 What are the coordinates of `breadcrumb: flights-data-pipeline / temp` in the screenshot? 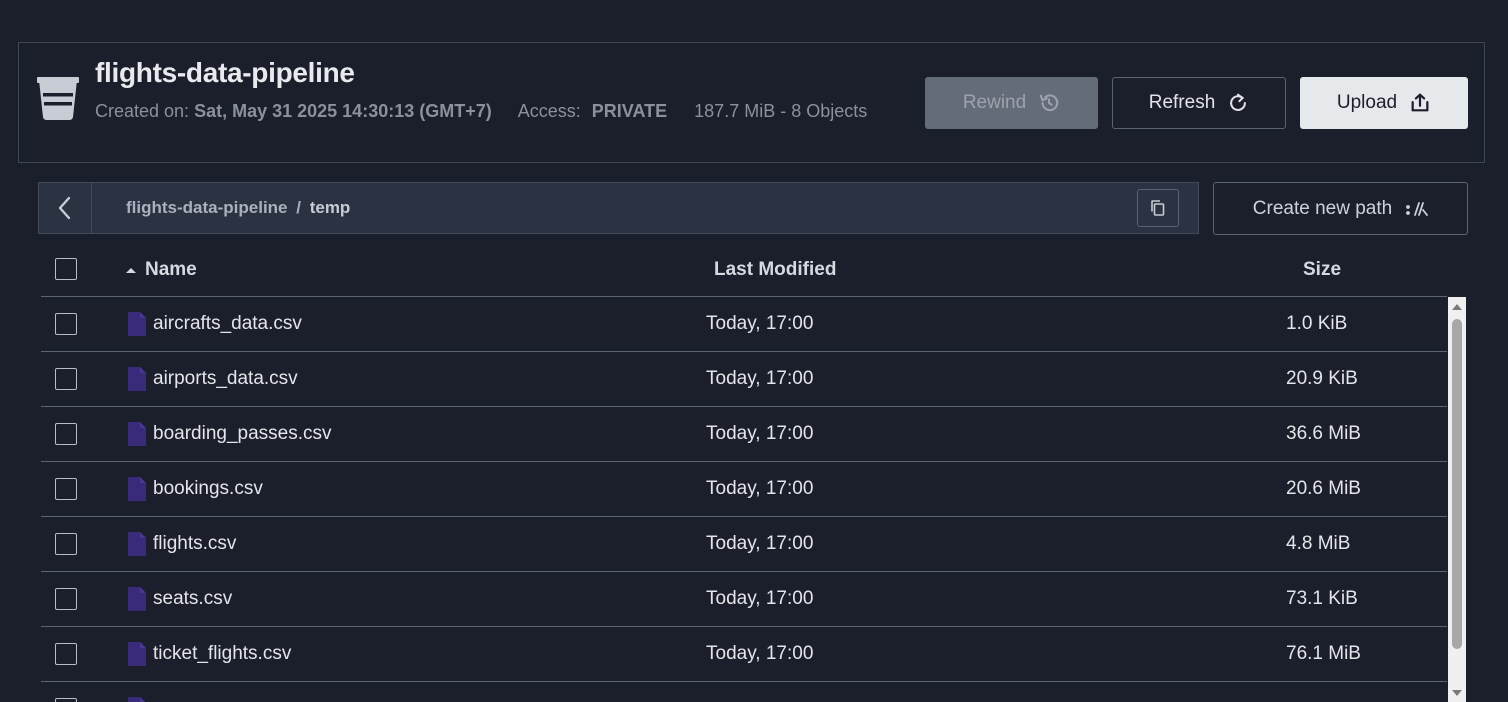 It's located at (238, 208).